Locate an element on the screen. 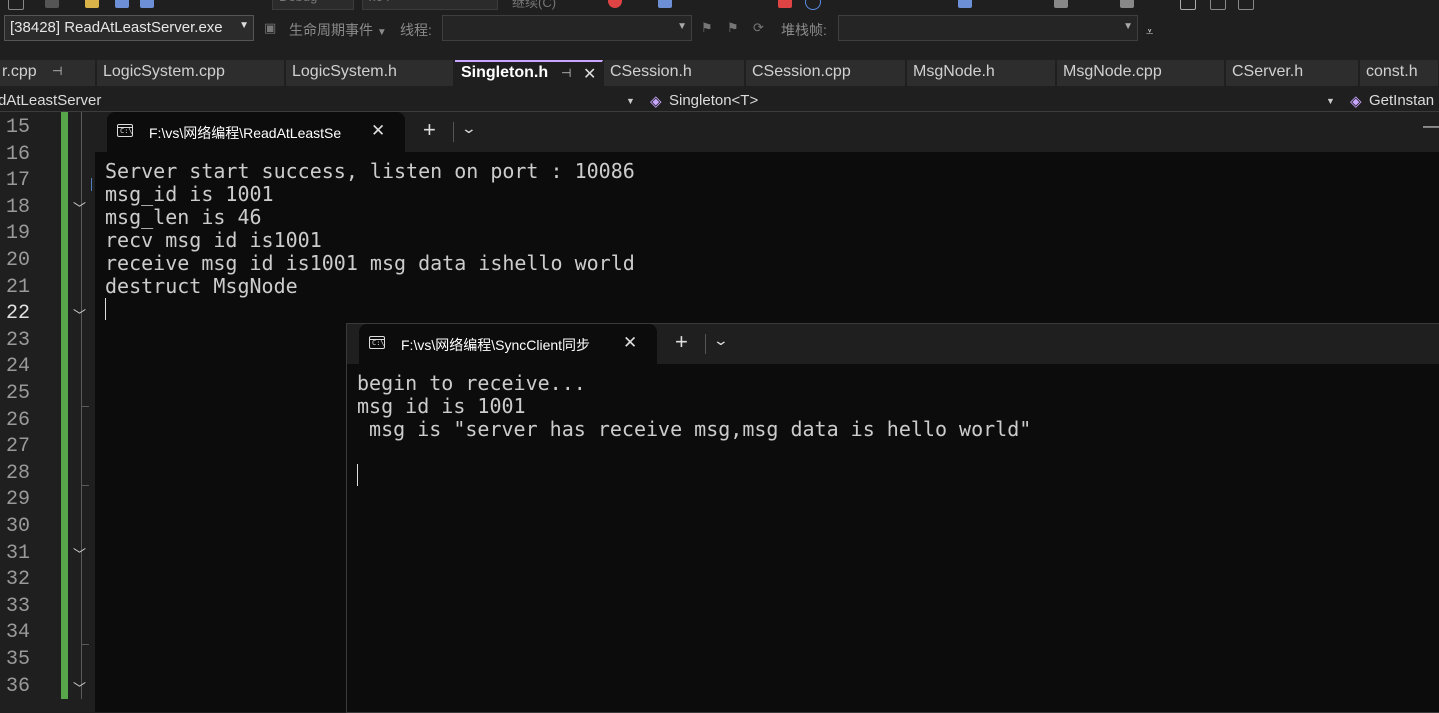 This screenshot has width=1439, height=713. line-number: 20 is located at coordinates (18, 260).